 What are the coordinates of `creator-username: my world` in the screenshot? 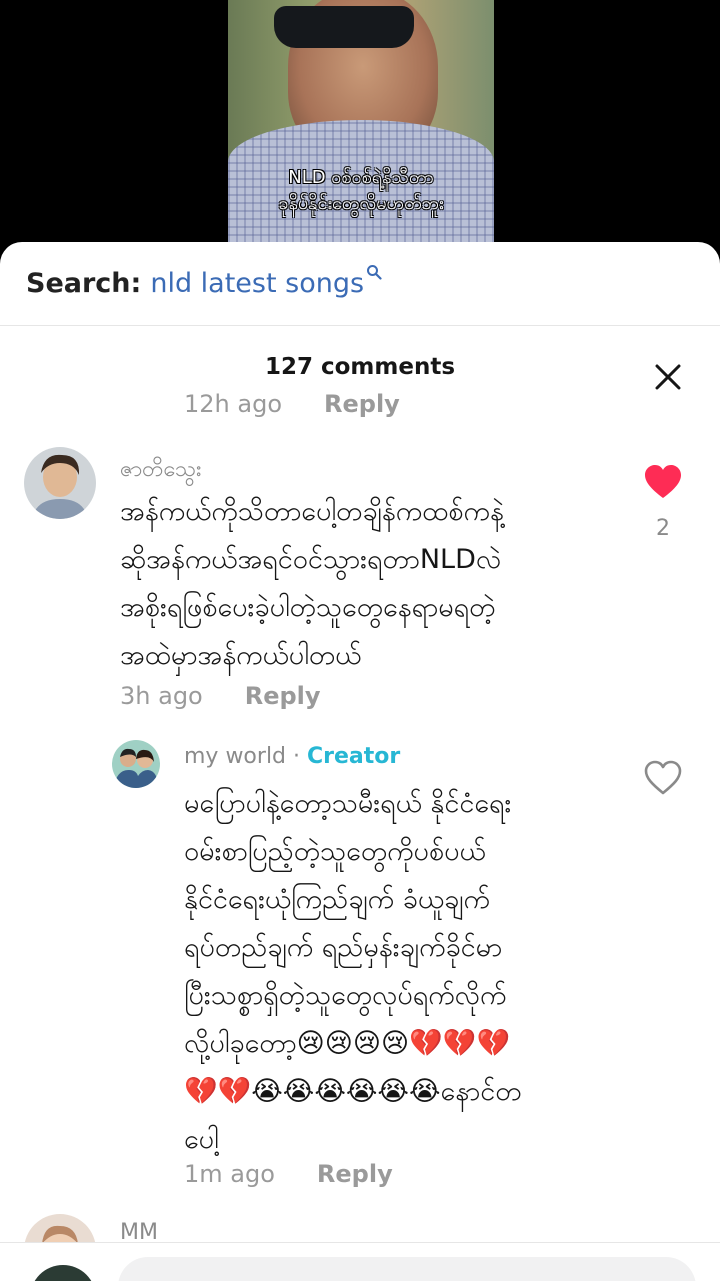 It's located at (235, 756).